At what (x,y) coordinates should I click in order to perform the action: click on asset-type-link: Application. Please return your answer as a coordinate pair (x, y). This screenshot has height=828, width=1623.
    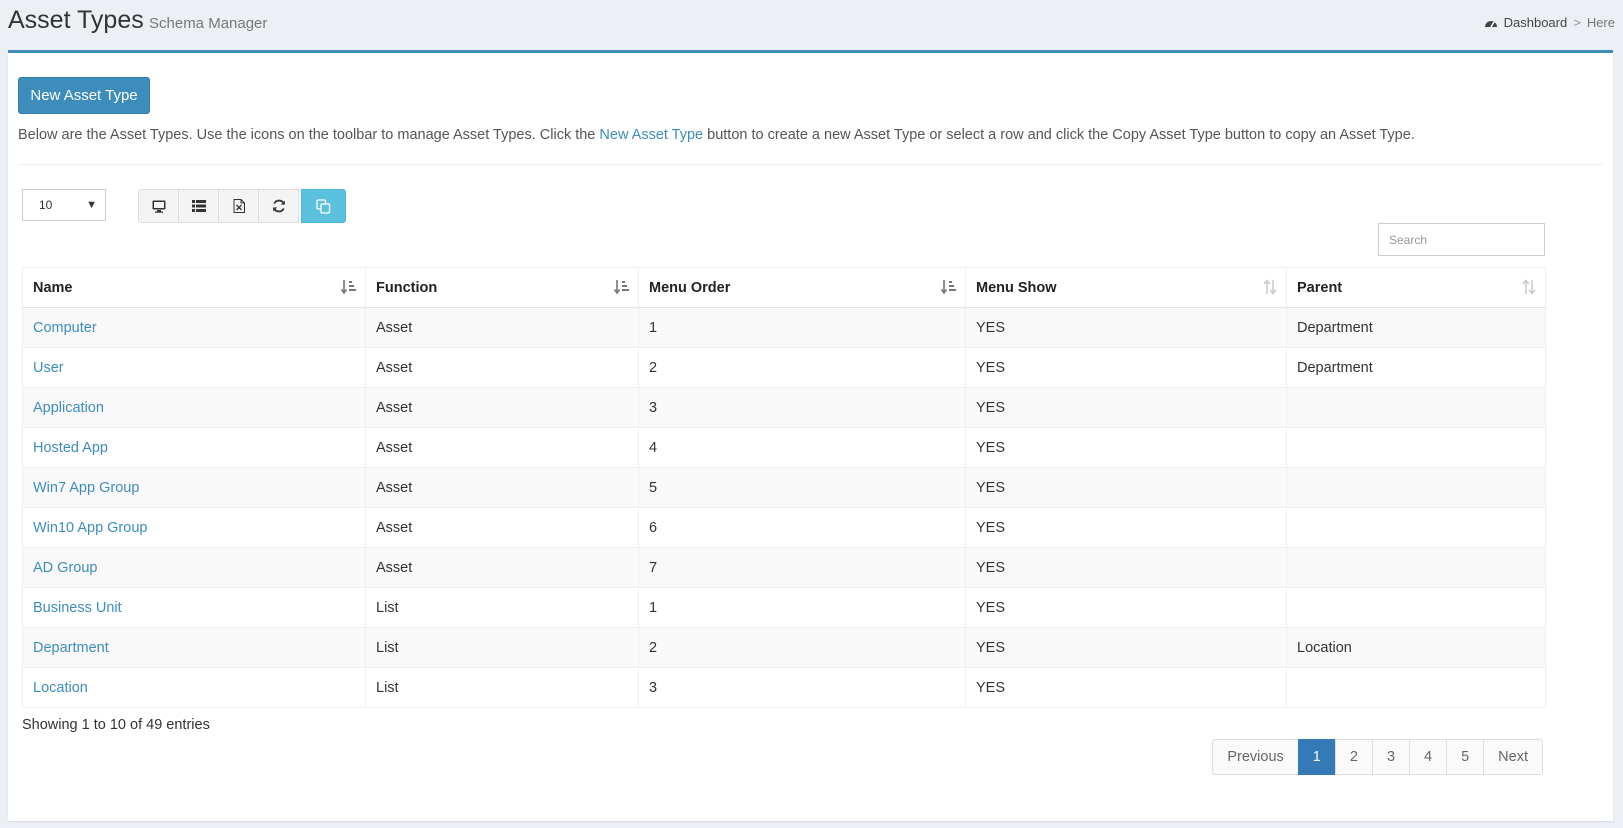
    Looking at the image, I should click on (68, 408).